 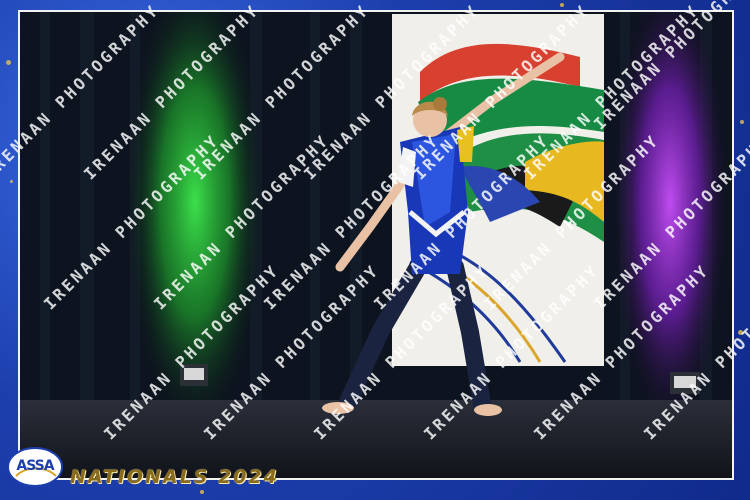 I want to click on assa-logo: ASSA, so click(x=35, y=467).